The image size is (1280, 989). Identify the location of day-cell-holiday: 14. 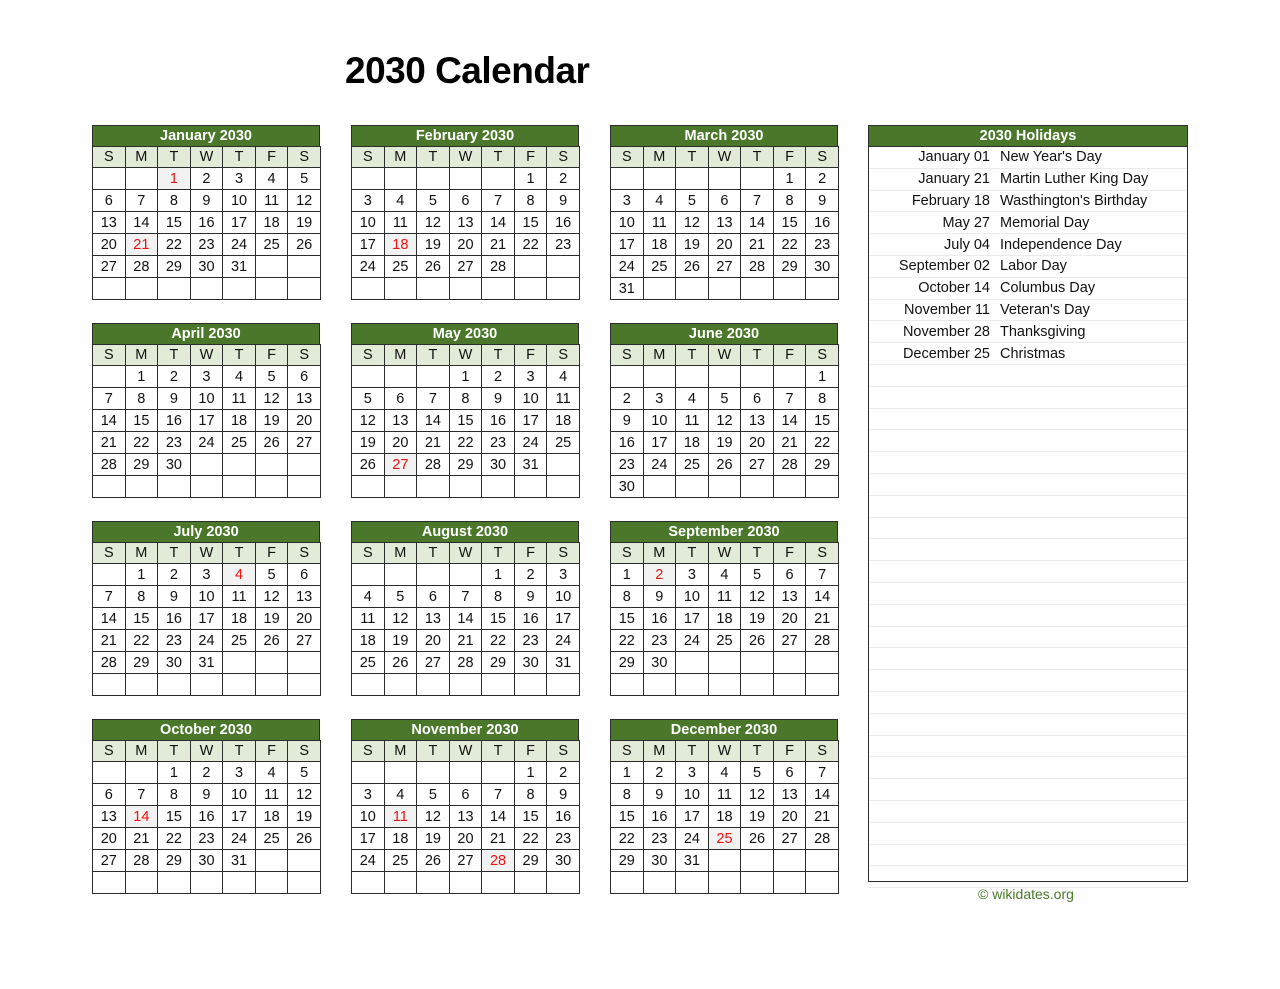
(141, 816).